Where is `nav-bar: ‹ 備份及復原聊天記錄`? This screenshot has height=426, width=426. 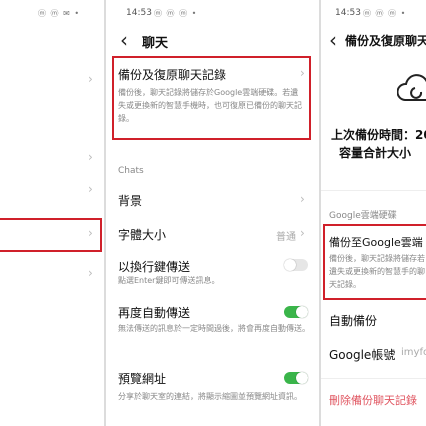
nav-bar: ‹ 備份及復原聊天記錄 is located at coordinates (373, 42).